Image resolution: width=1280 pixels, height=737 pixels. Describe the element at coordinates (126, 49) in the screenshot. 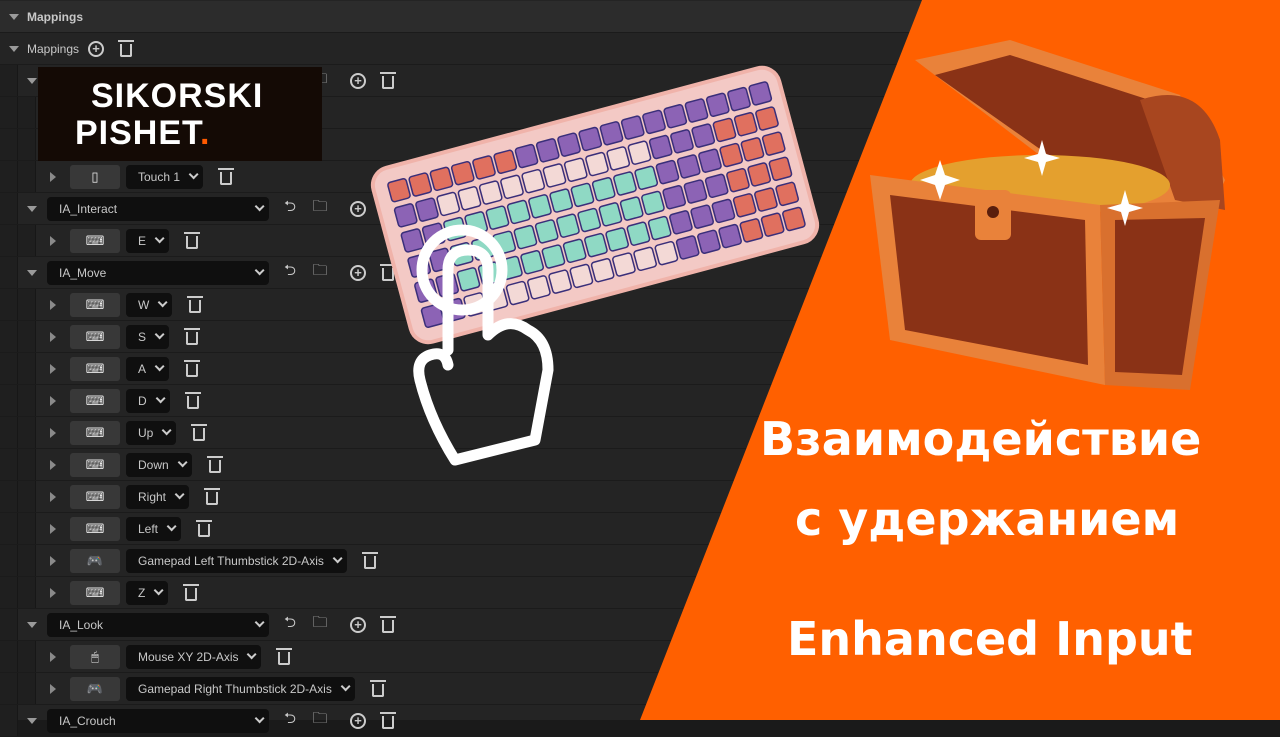

I see `clear-mappings-button` at that location.